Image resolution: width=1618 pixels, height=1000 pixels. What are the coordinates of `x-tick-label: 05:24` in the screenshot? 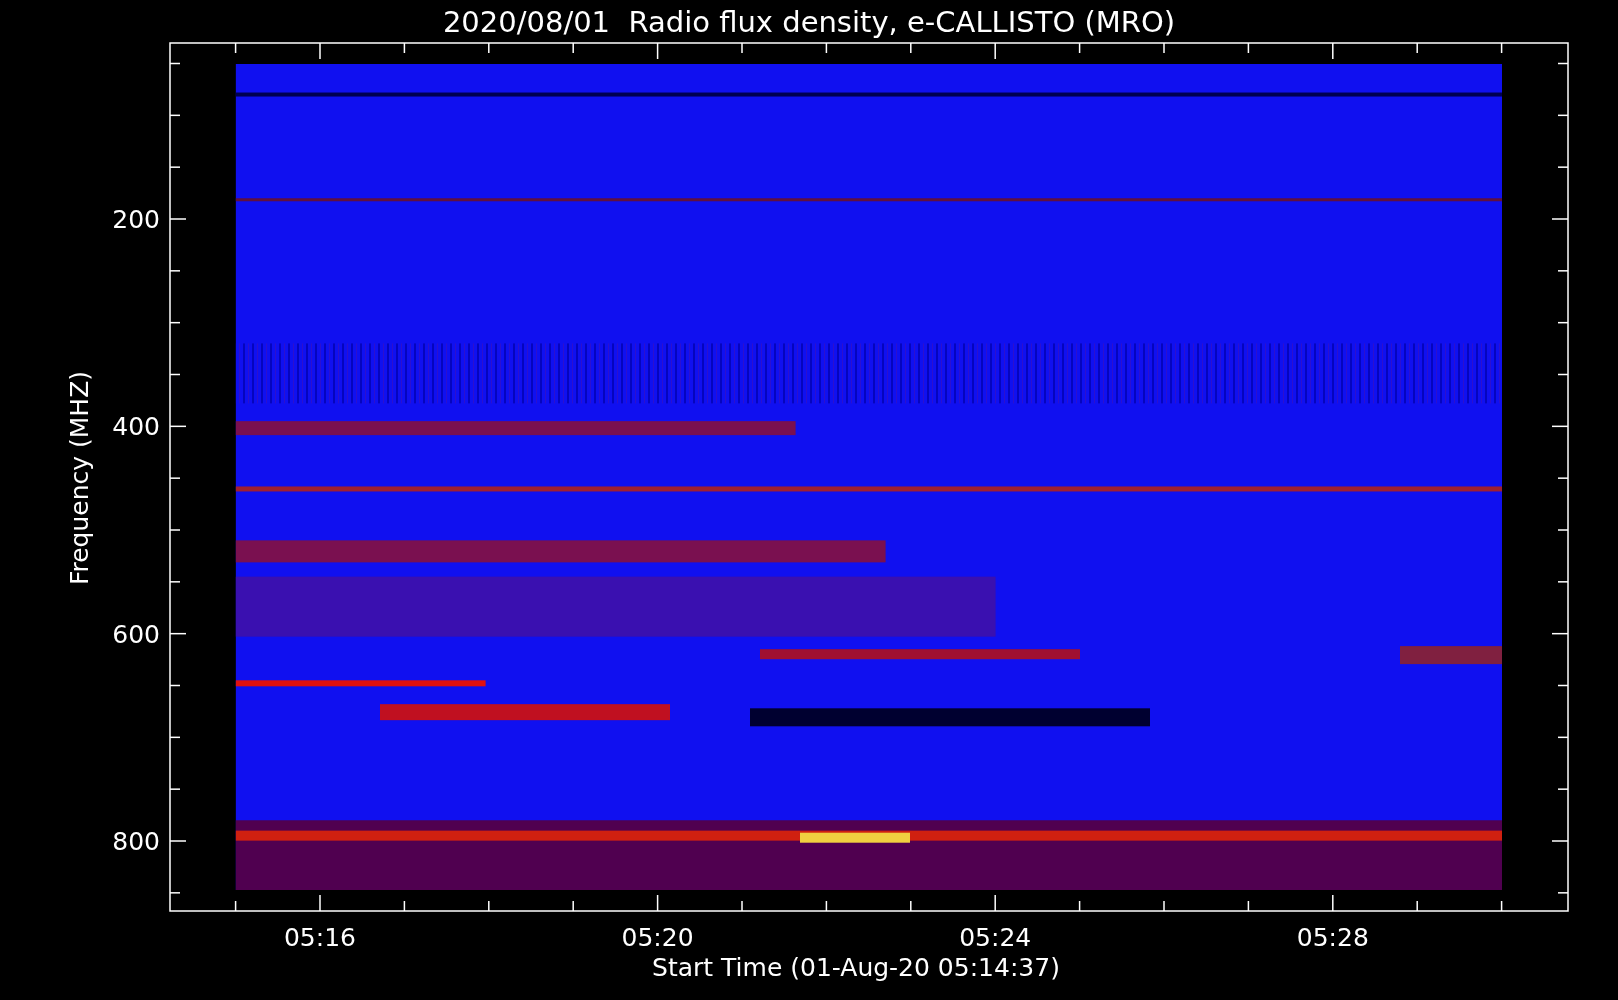 It's located at (995, 937).